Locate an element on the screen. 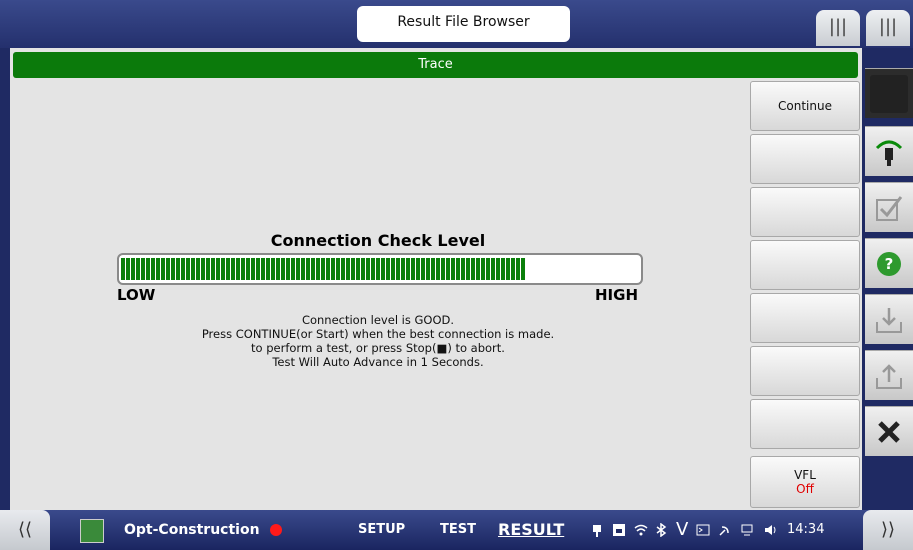  laser-icon is located at coordinates (276, 530).